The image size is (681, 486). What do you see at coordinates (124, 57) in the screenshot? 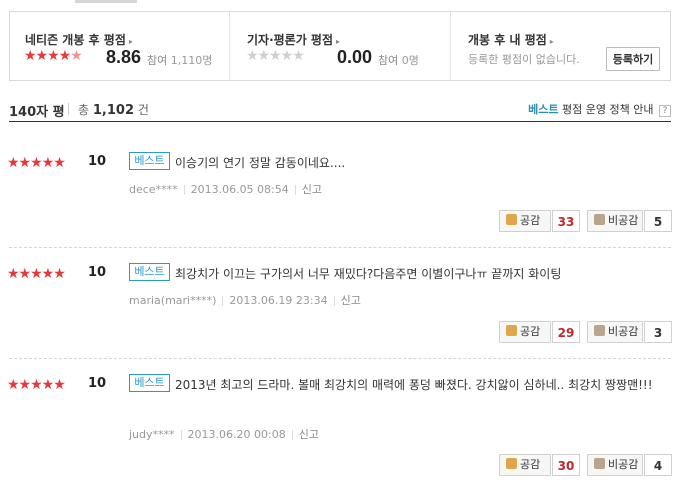
I see `netizen-score: 8.86` at bounding box center [124, 57].